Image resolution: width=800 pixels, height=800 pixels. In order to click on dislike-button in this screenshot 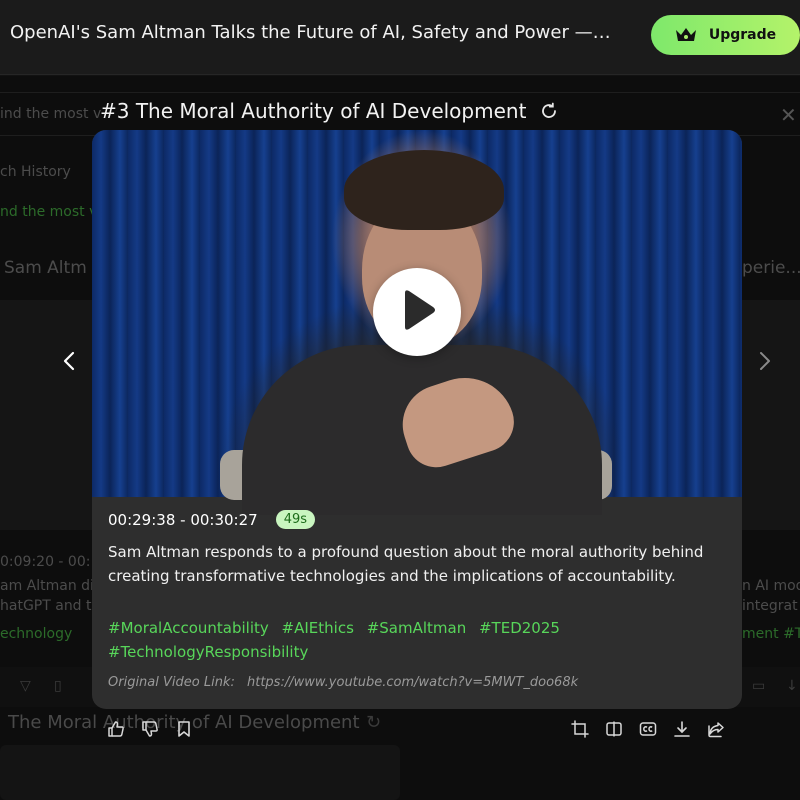, I will do `click(150, 729)`.